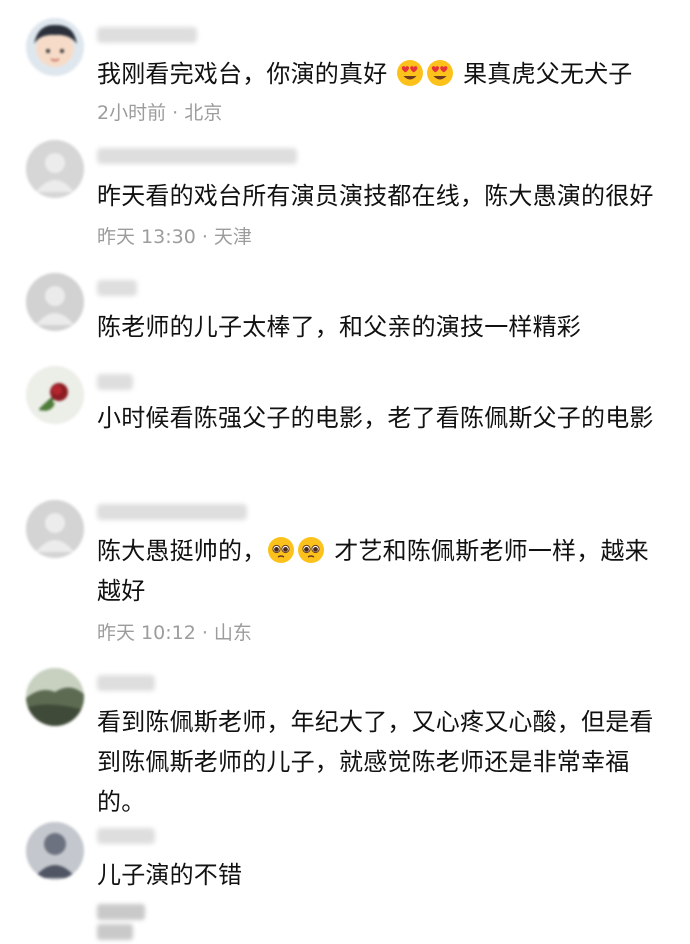 This screenshot has height=944, width=690. I want to click on comment-text: 我刚看完戏台，你演的真好 果真虎父无犬子, so click(365, 73).